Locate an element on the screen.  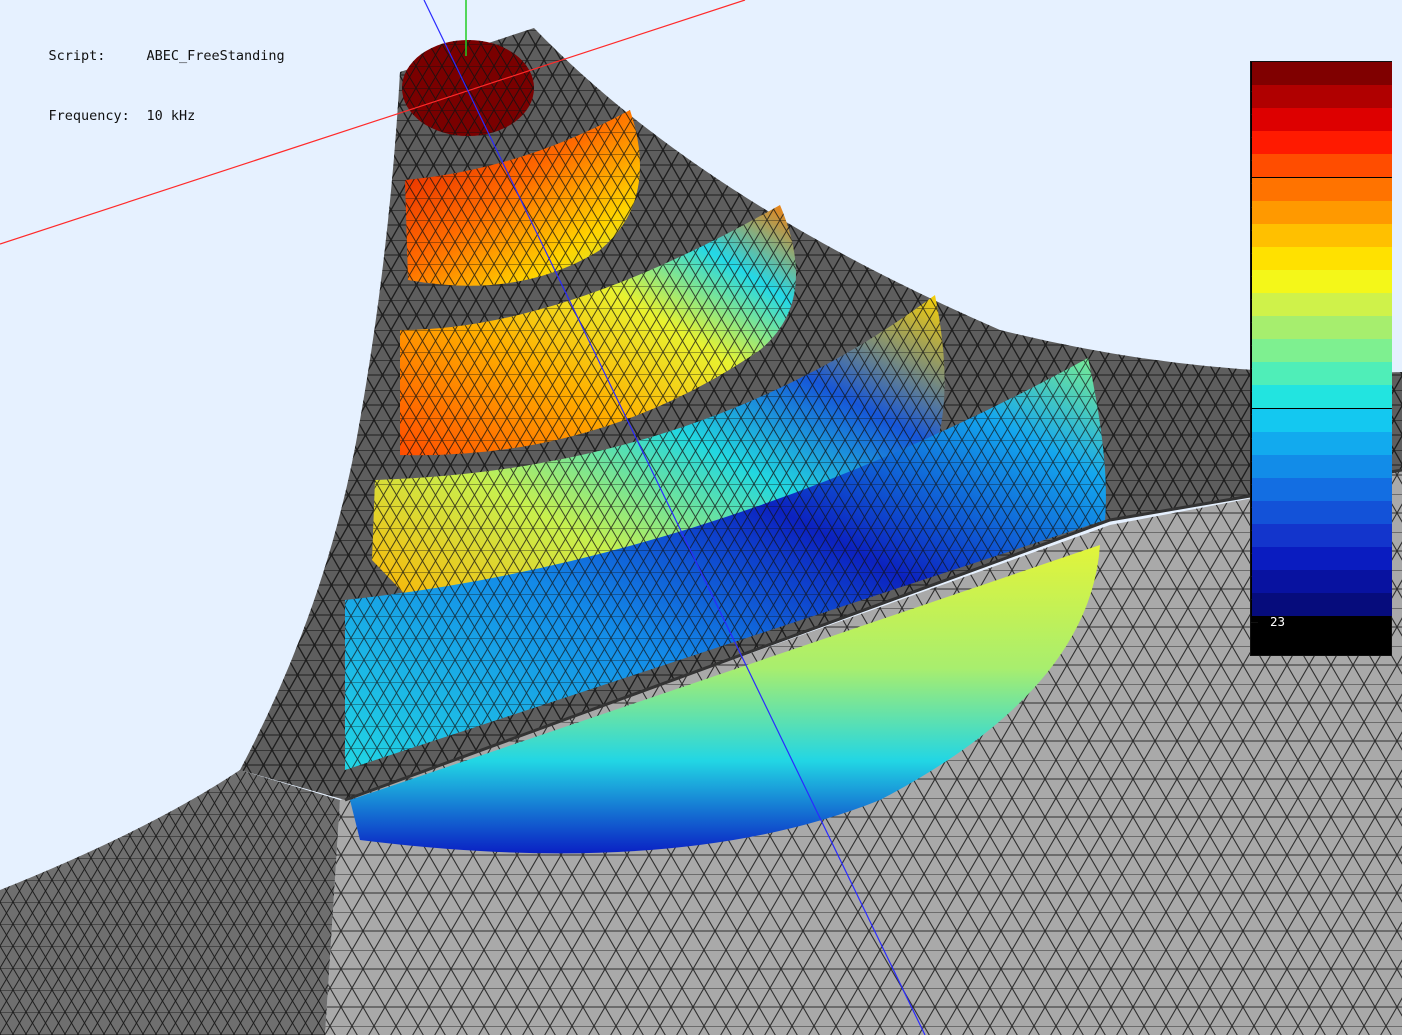
frequency-row: Frequency: 10 kHz is located at coordinates (150, 116).